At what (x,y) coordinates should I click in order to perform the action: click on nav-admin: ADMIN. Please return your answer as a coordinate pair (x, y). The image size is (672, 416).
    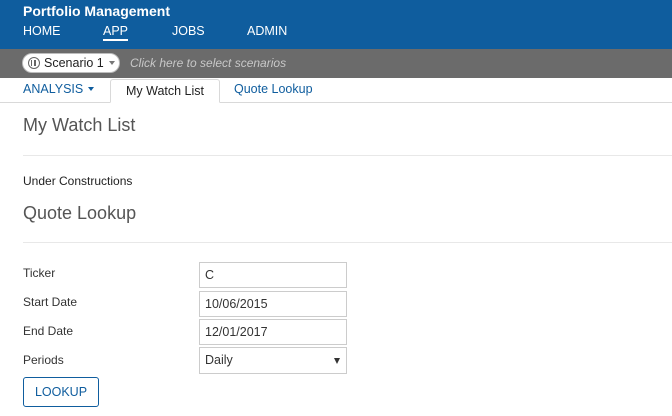
    Looking at the image, I should click on (267, 31).